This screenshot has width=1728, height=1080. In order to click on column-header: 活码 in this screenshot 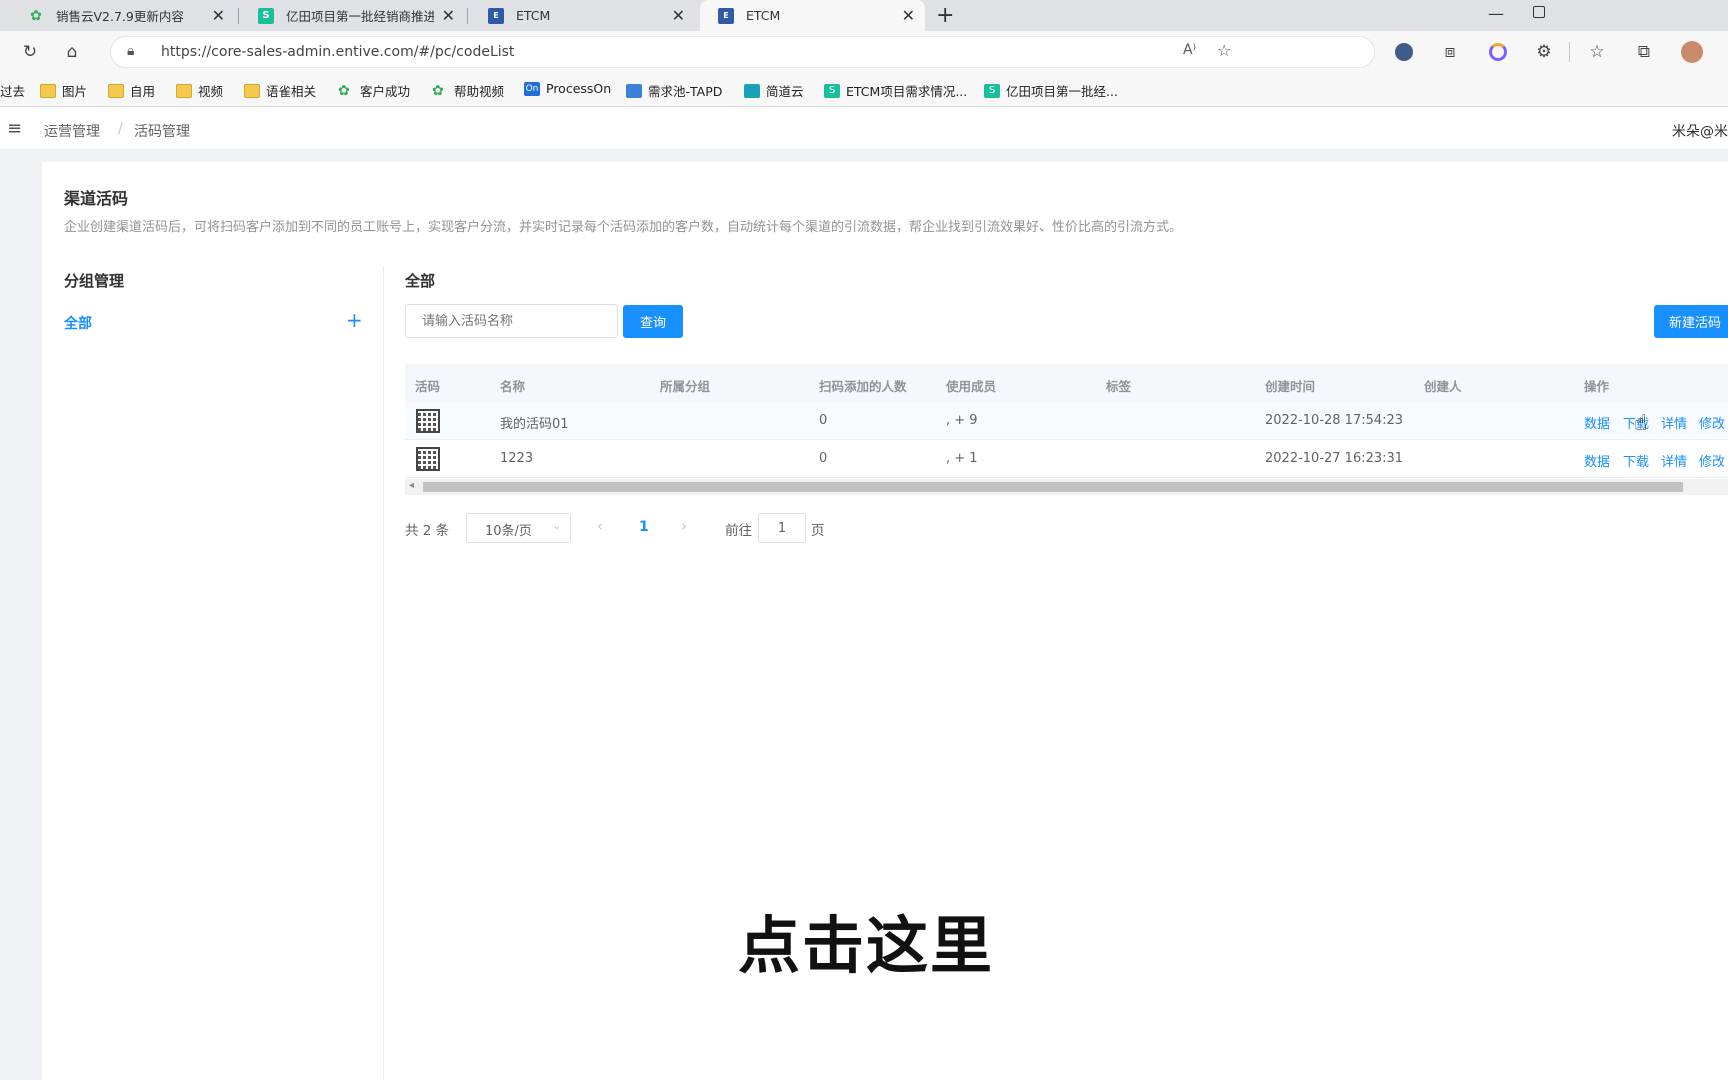, I will do `click(428, 386)`.